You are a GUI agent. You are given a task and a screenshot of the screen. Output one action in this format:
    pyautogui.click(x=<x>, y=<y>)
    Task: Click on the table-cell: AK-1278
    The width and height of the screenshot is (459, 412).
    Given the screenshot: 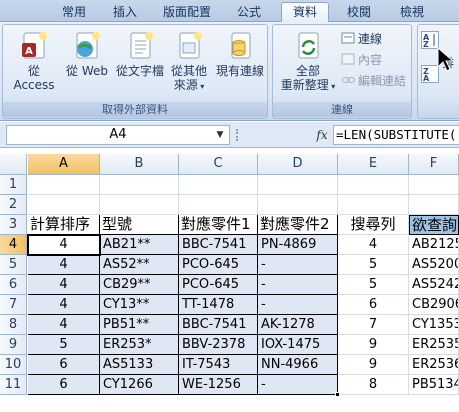 What is the action you would take?
    pyautogui.click(x=298, y=325)
    